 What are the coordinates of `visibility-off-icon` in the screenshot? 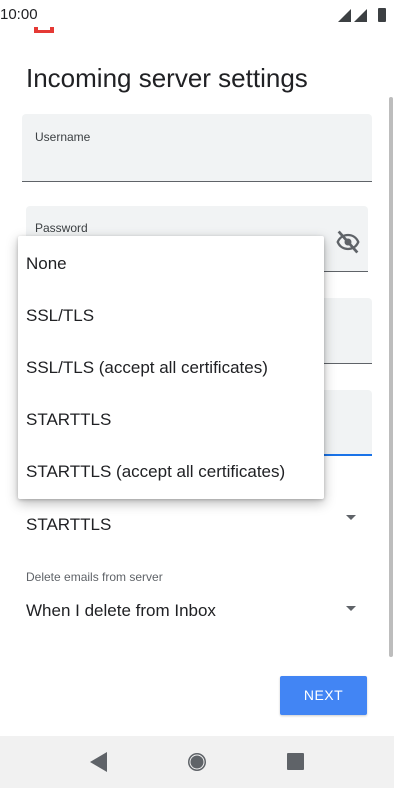 It's located at (348, 242).